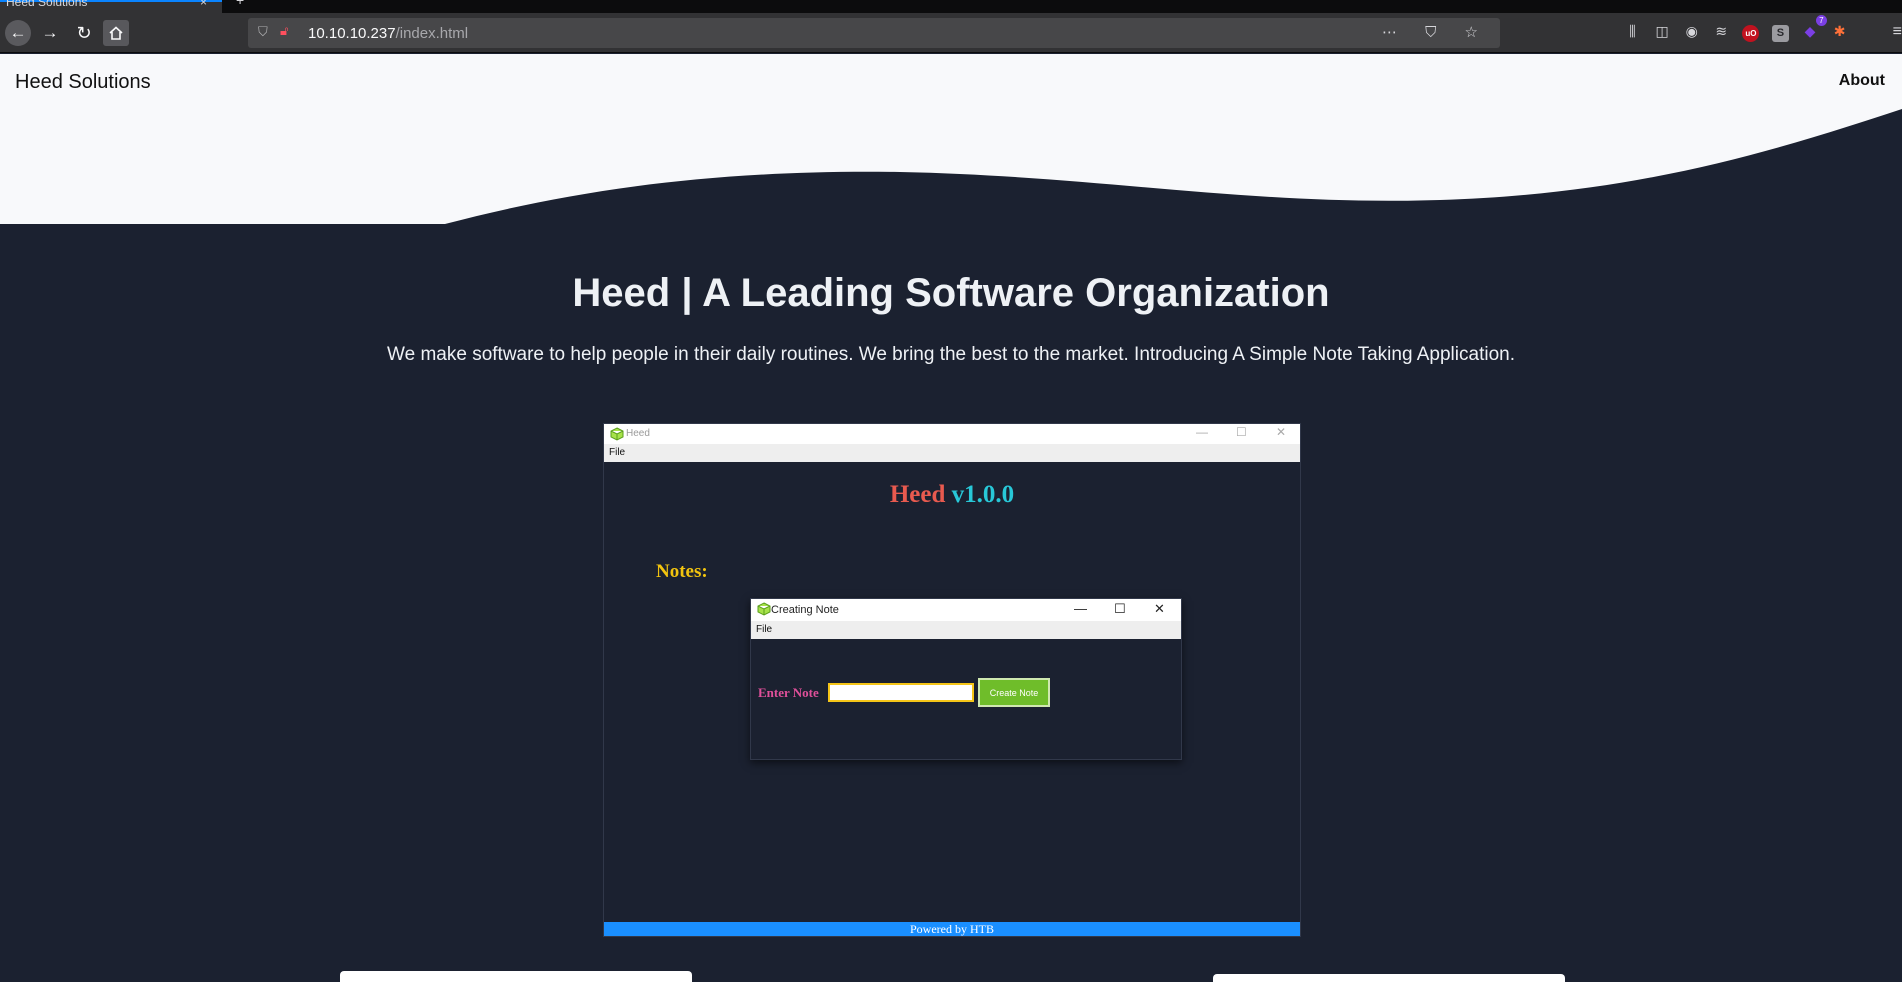 This screenshot has width=1902, height=982. I want to click on tab-title: Heed Solutions, so click(47, 4).